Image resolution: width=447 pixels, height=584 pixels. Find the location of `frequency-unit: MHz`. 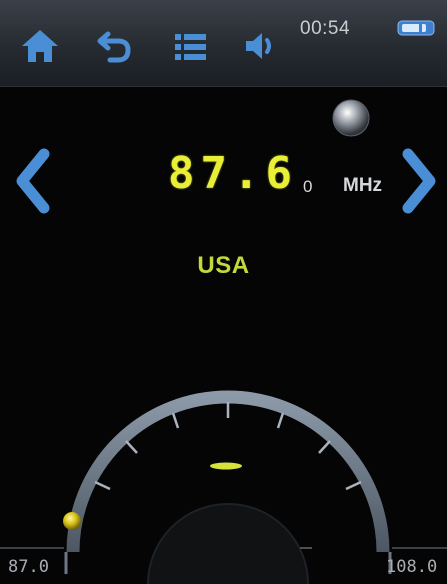

frequency-unit: MHz is located at coordinates (363, 185).